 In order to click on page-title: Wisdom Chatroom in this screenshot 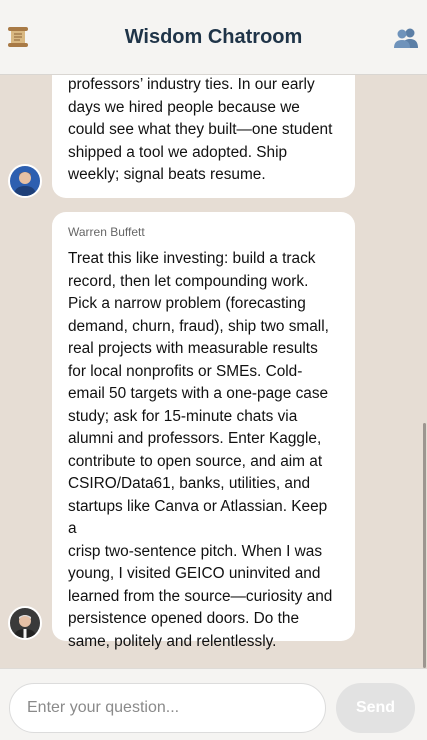, I will do `click(213, 36)`.